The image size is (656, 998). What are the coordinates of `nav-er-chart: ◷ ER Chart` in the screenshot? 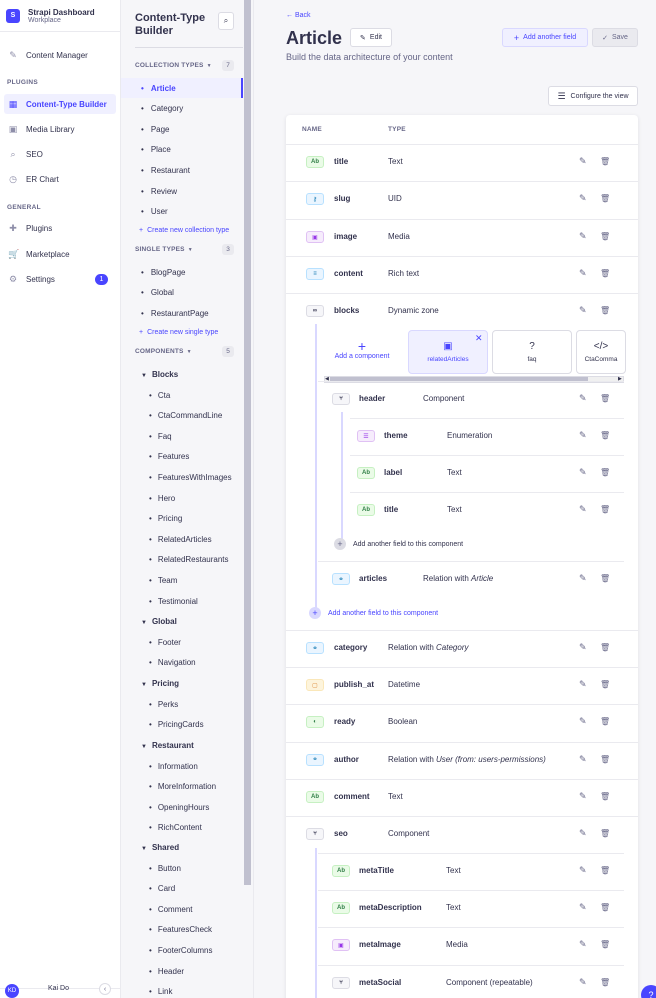 It's located at (60, 179).